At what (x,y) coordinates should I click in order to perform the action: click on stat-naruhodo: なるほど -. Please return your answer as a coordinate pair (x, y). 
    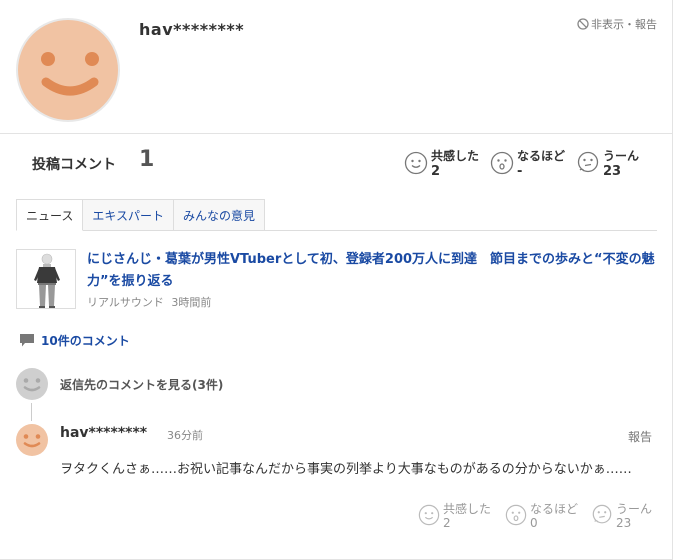
    Looking at the image, I should click on (527, 164).